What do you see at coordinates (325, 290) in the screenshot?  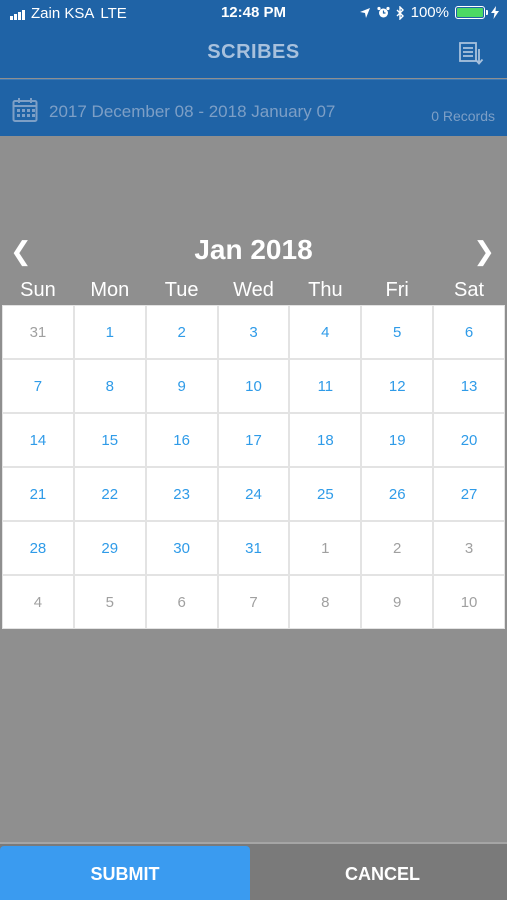 I see `weekday-thu: Thu` at bounding box center [325, 290].